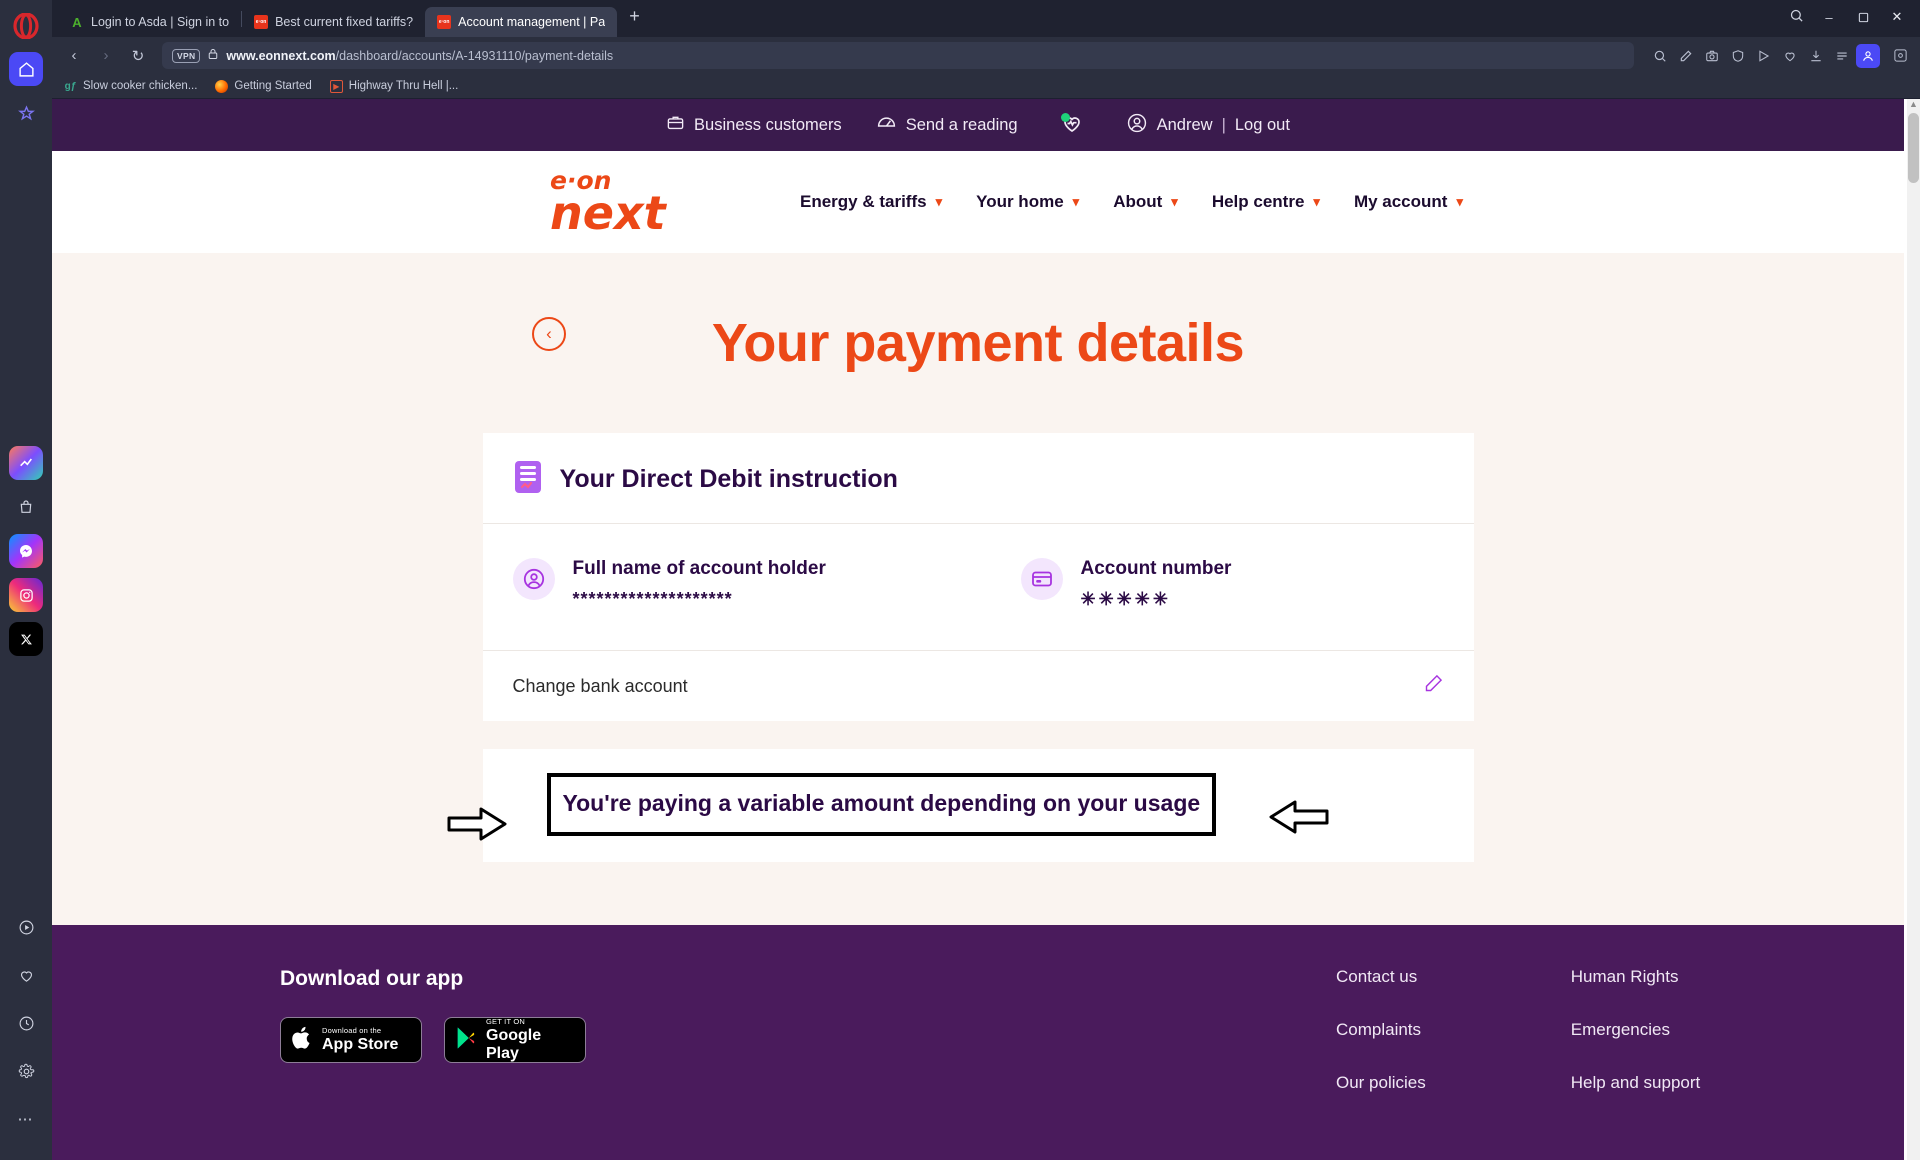  I want to click on sidebar-item-shopping, so click(26, 507).